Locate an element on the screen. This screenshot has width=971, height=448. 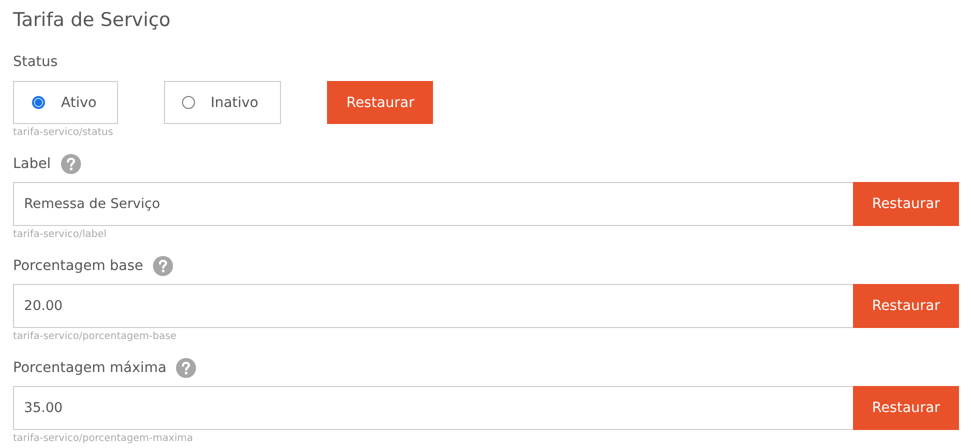
field-path-hint: tarifa-servico/porcentagem-base is located at coordinates (95, 337).